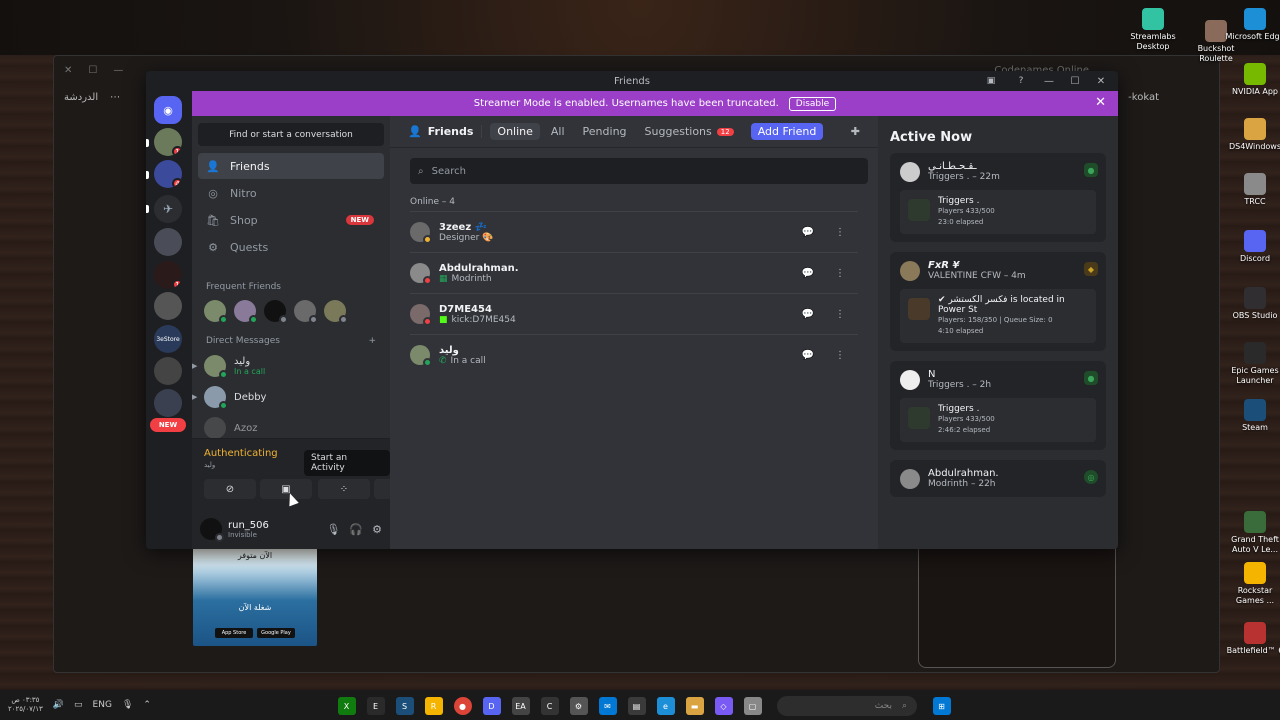 This screenshot has width=1280, height=720. Describe the element at coordinates (333, 529) in the screenshot. I see `microphone-icon: 🎙` at that location.